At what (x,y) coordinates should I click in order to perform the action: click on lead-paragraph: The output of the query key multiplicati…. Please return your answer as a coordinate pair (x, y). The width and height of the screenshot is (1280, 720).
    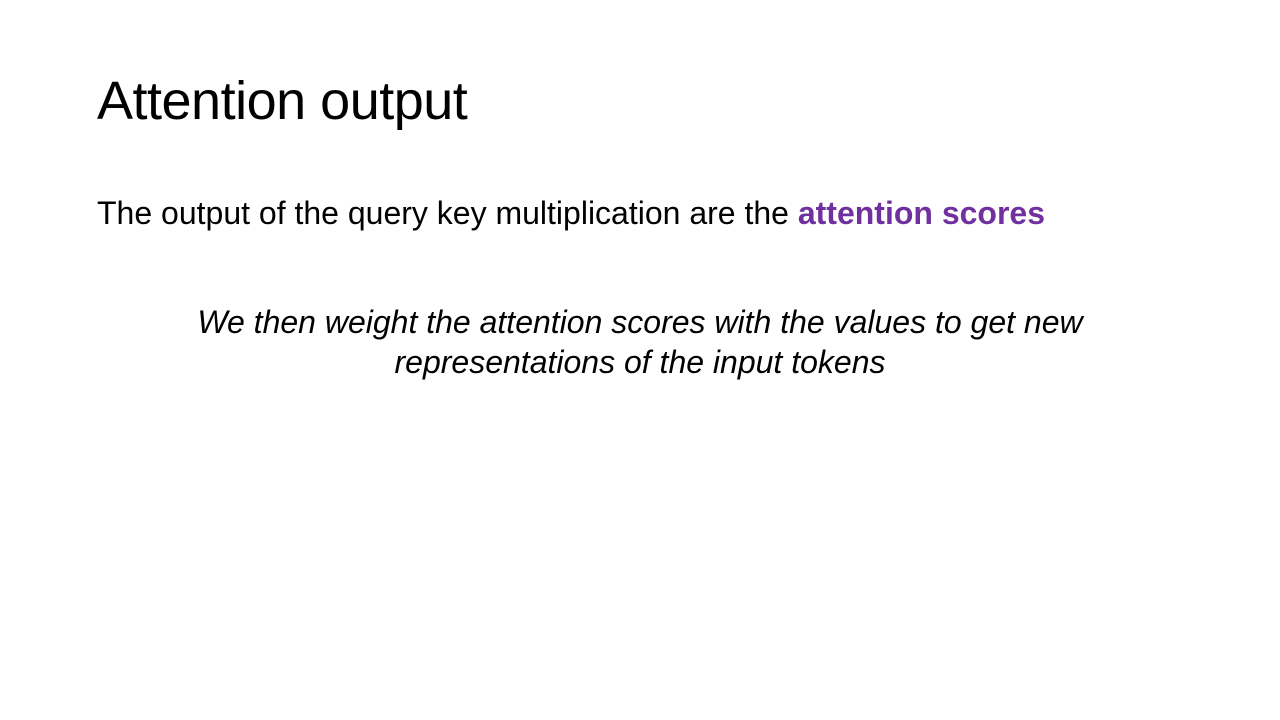
    Looking at the image, I should click on (571, 214).